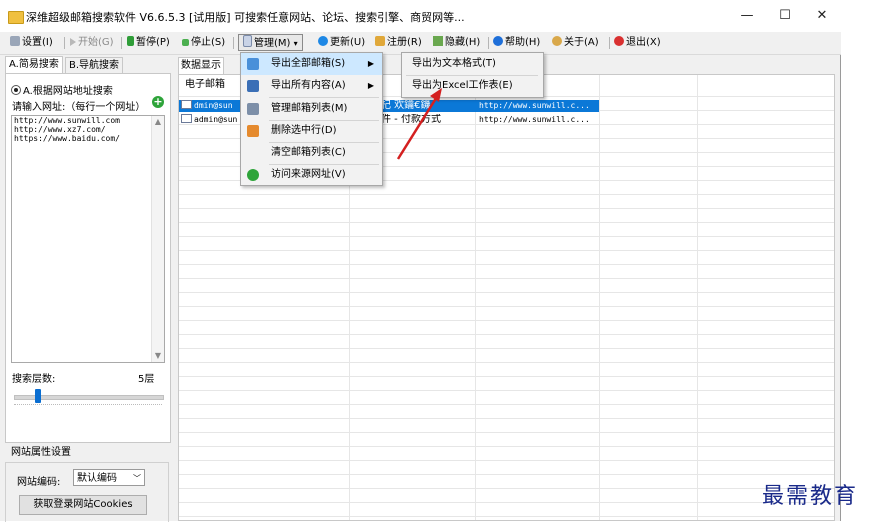 This screenshot has height=522, width=883. I want to click on annotation-arrow, so click(419, 124).